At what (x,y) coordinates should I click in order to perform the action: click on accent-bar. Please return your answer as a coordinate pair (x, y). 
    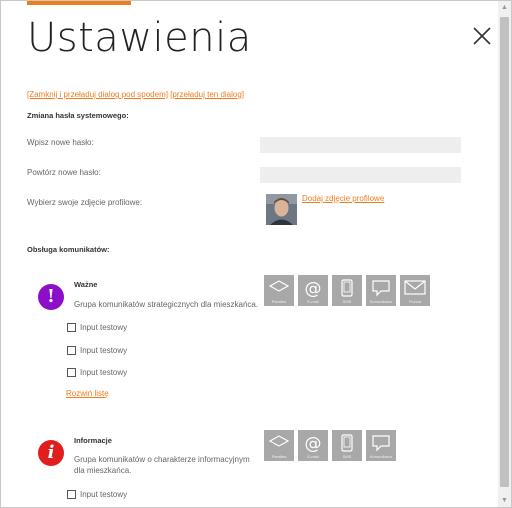
    Looking at the image, I should click on (79, 3).